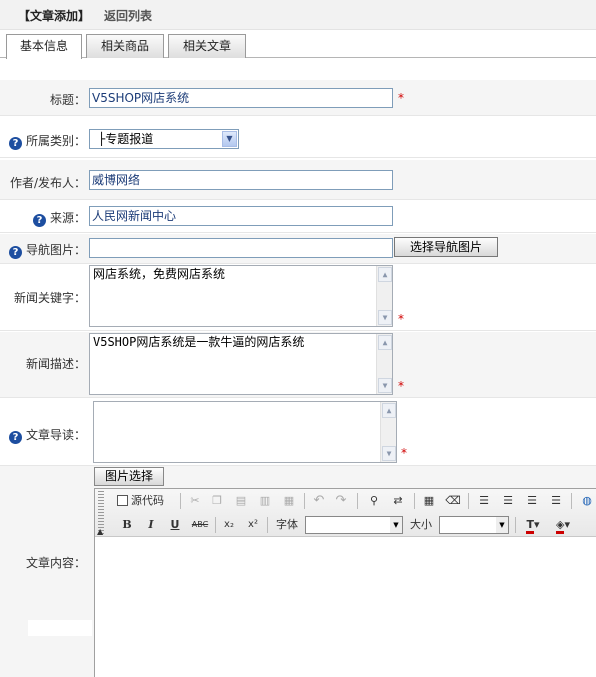 Image resolution: width=596 pixels, height=677 pixels. I want to click on select-nav-image-button: 选择导航图片, so click(446, 247).